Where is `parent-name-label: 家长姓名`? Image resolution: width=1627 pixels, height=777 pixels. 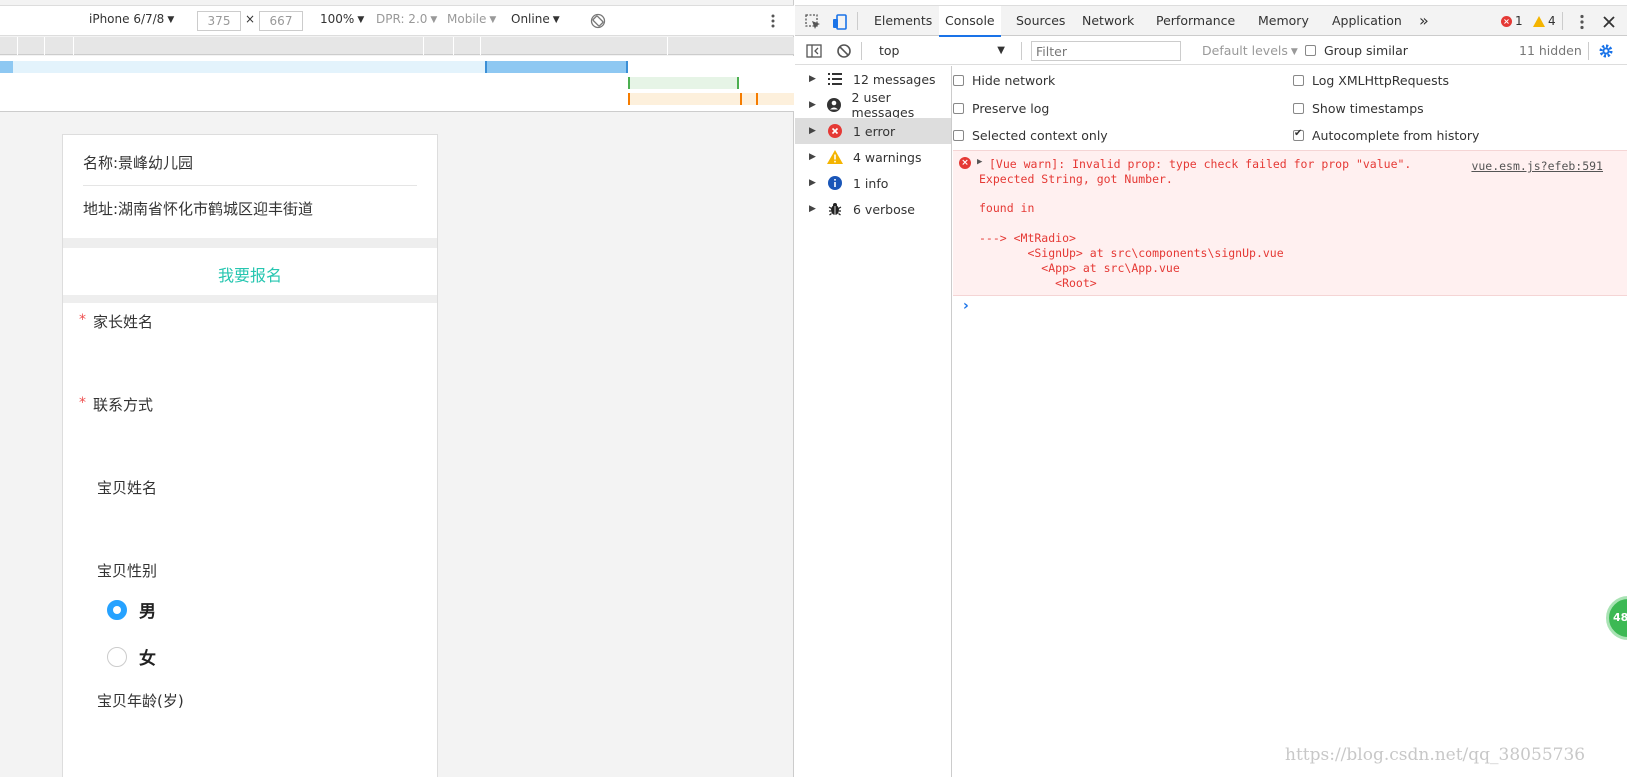 parent-name-label: 家长姓名 is located at coordinates (123, 322).